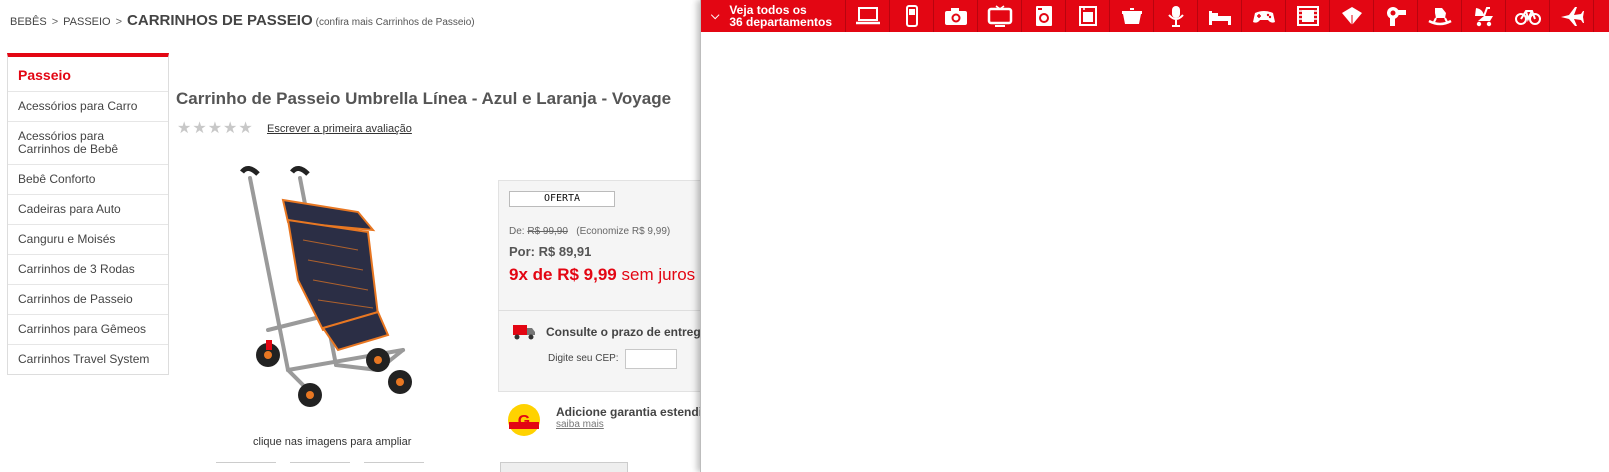 This screenshot has width=1609, height=472. What do you see at coordinates (88, 107) in the screenshot?
I see `sidebar-item-acessorios-carro: Acessórios para Carro` at bounding box center [88, 107].